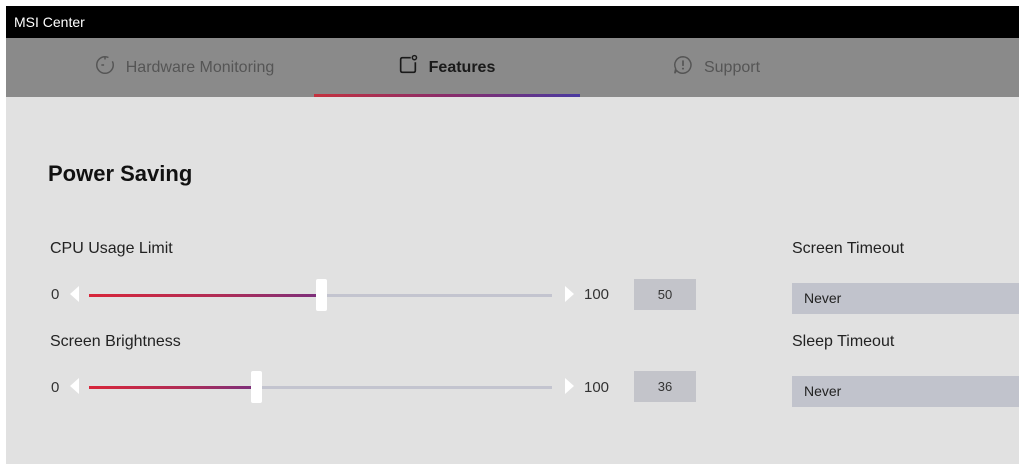 The image size is (1019, 464). What do you see at coordinates (597, 387) in the screenshot?
I see `brightness-slider-max: 100` at bounding box center [597, 387].